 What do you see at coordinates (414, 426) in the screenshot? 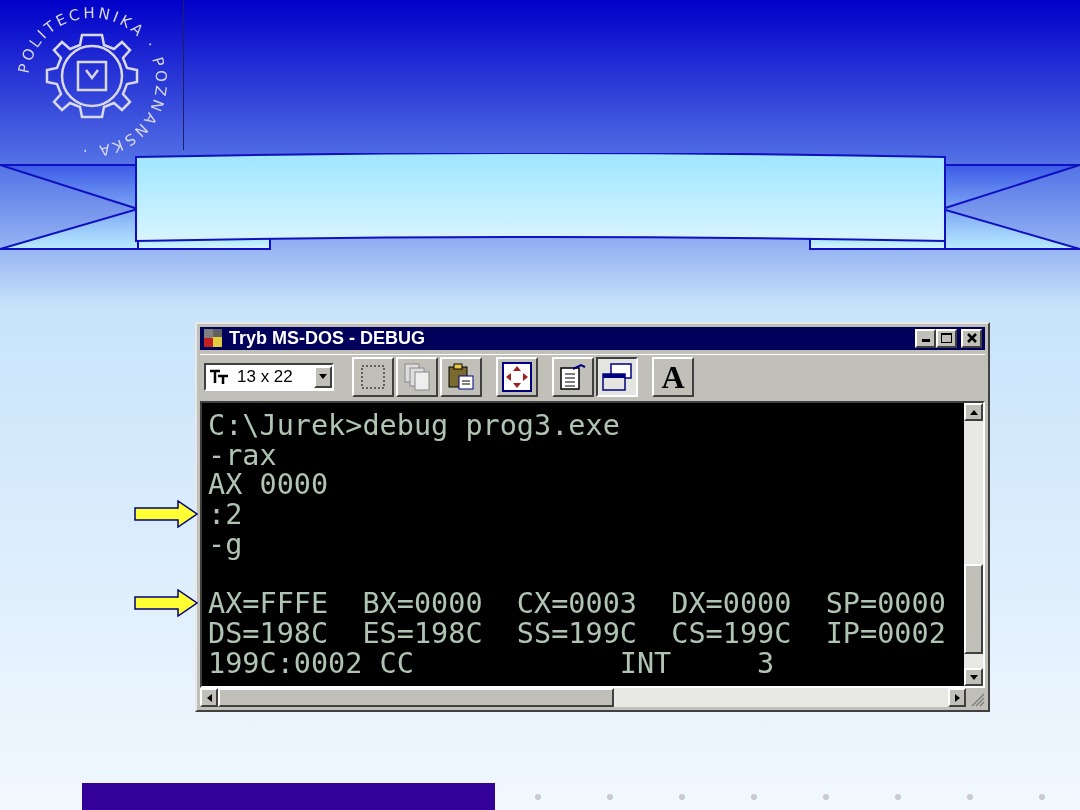
I see `console-line: C:\Jurek>debug prog3.exe` at bounding box center [414, 426].